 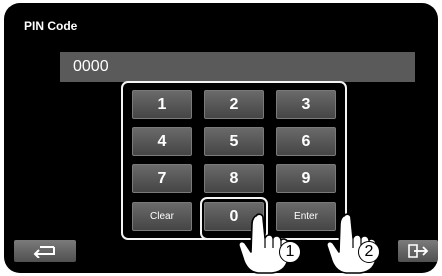 I want to click on key-label: 4, so click(x=162, y=141).